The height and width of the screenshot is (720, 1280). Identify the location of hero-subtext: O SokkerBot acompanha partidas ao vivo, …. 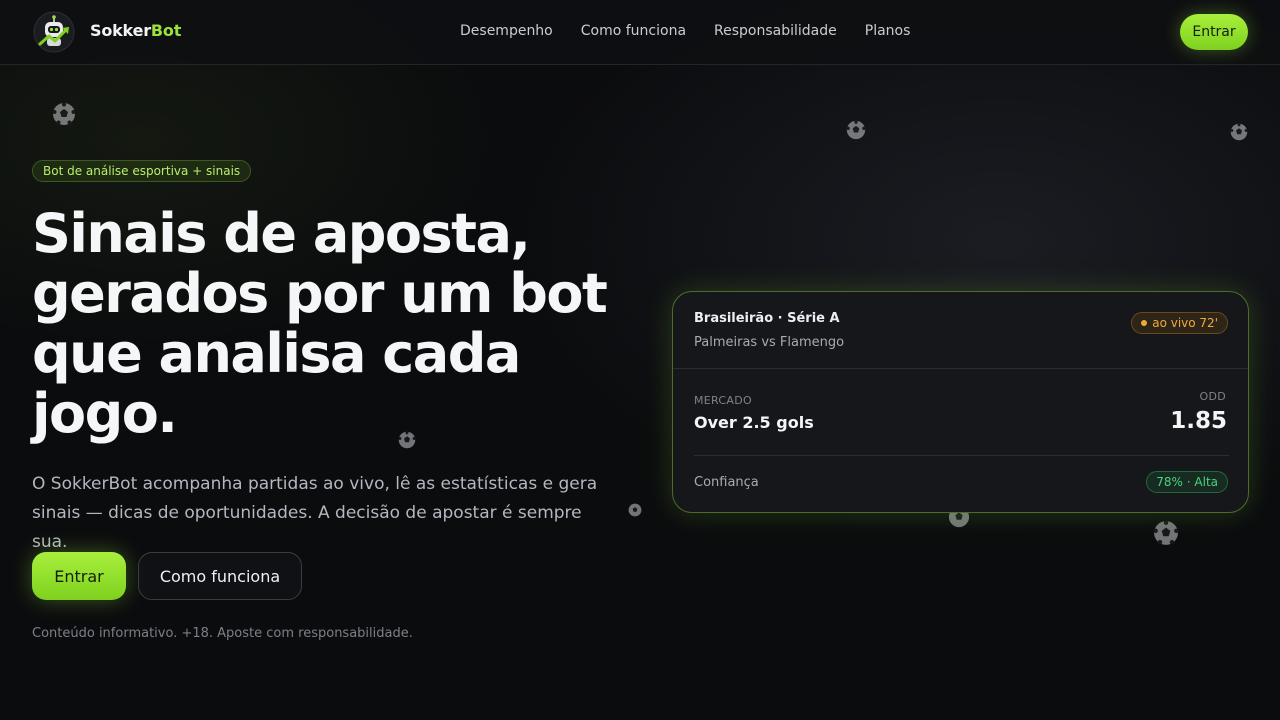
(315, 513).